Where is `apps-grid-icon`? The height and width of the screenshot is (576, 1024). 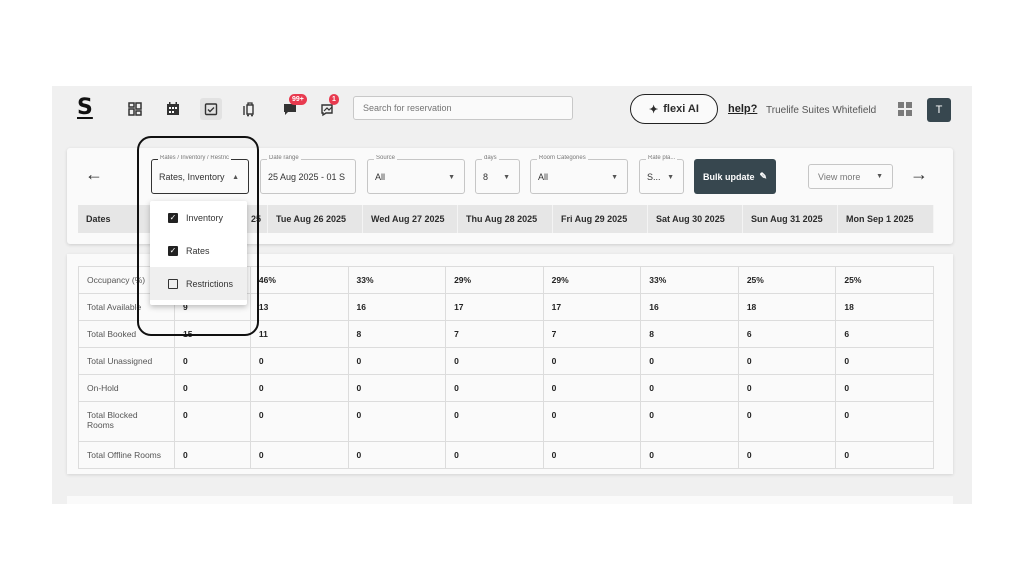
apps-grid-icon is located at coordinates (905, 109).